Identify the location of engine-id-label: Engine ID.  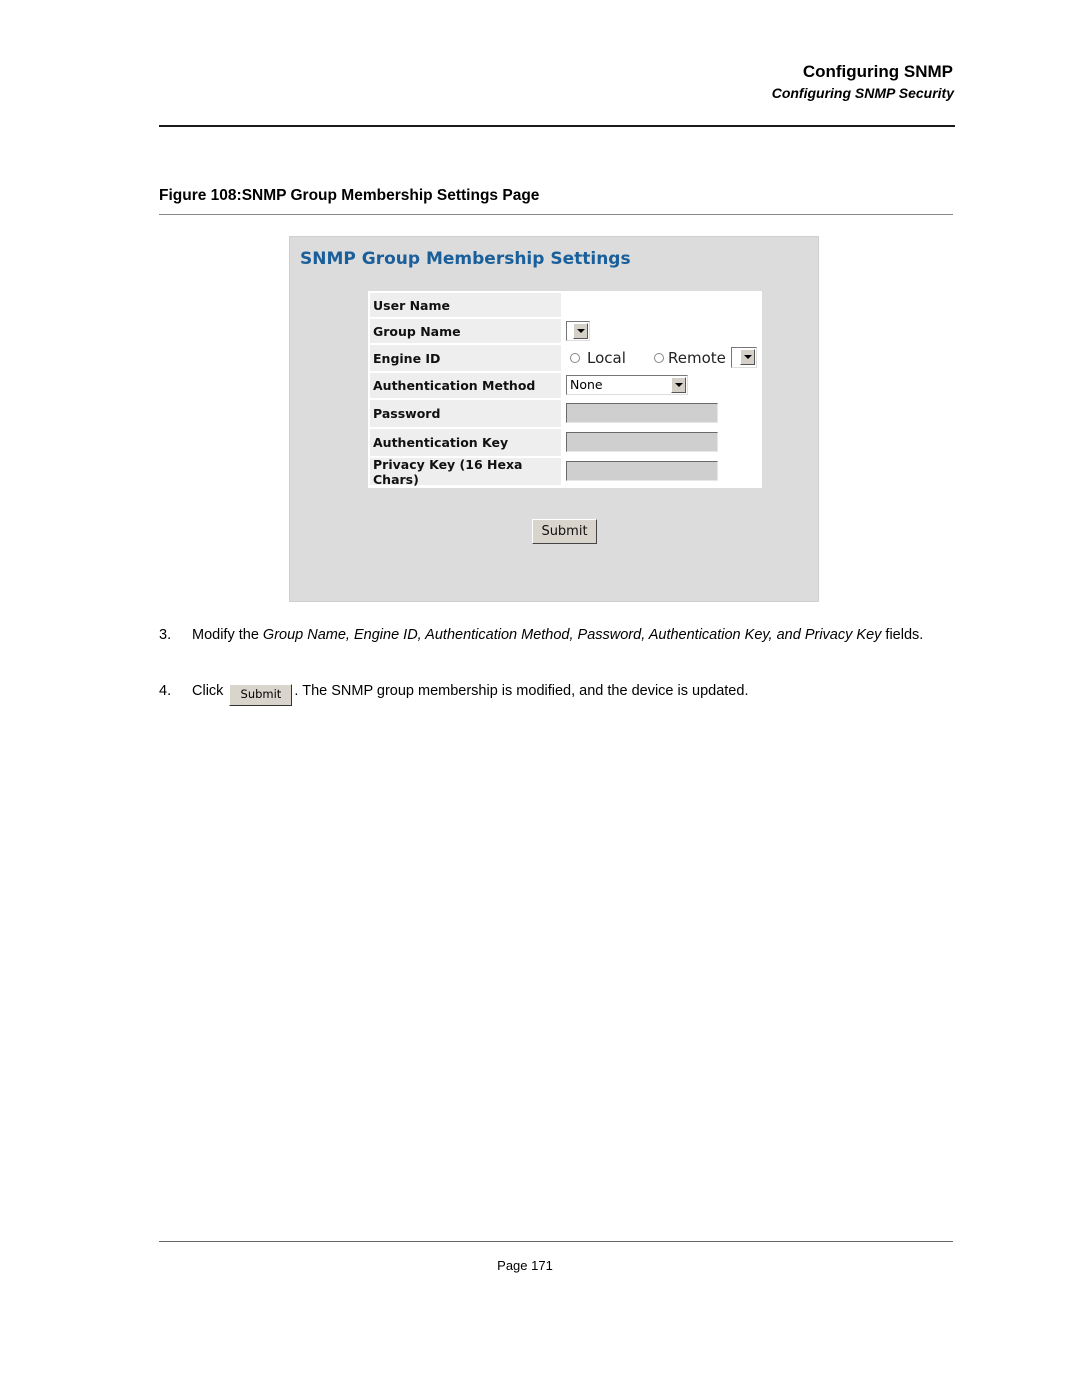
(465, 358).